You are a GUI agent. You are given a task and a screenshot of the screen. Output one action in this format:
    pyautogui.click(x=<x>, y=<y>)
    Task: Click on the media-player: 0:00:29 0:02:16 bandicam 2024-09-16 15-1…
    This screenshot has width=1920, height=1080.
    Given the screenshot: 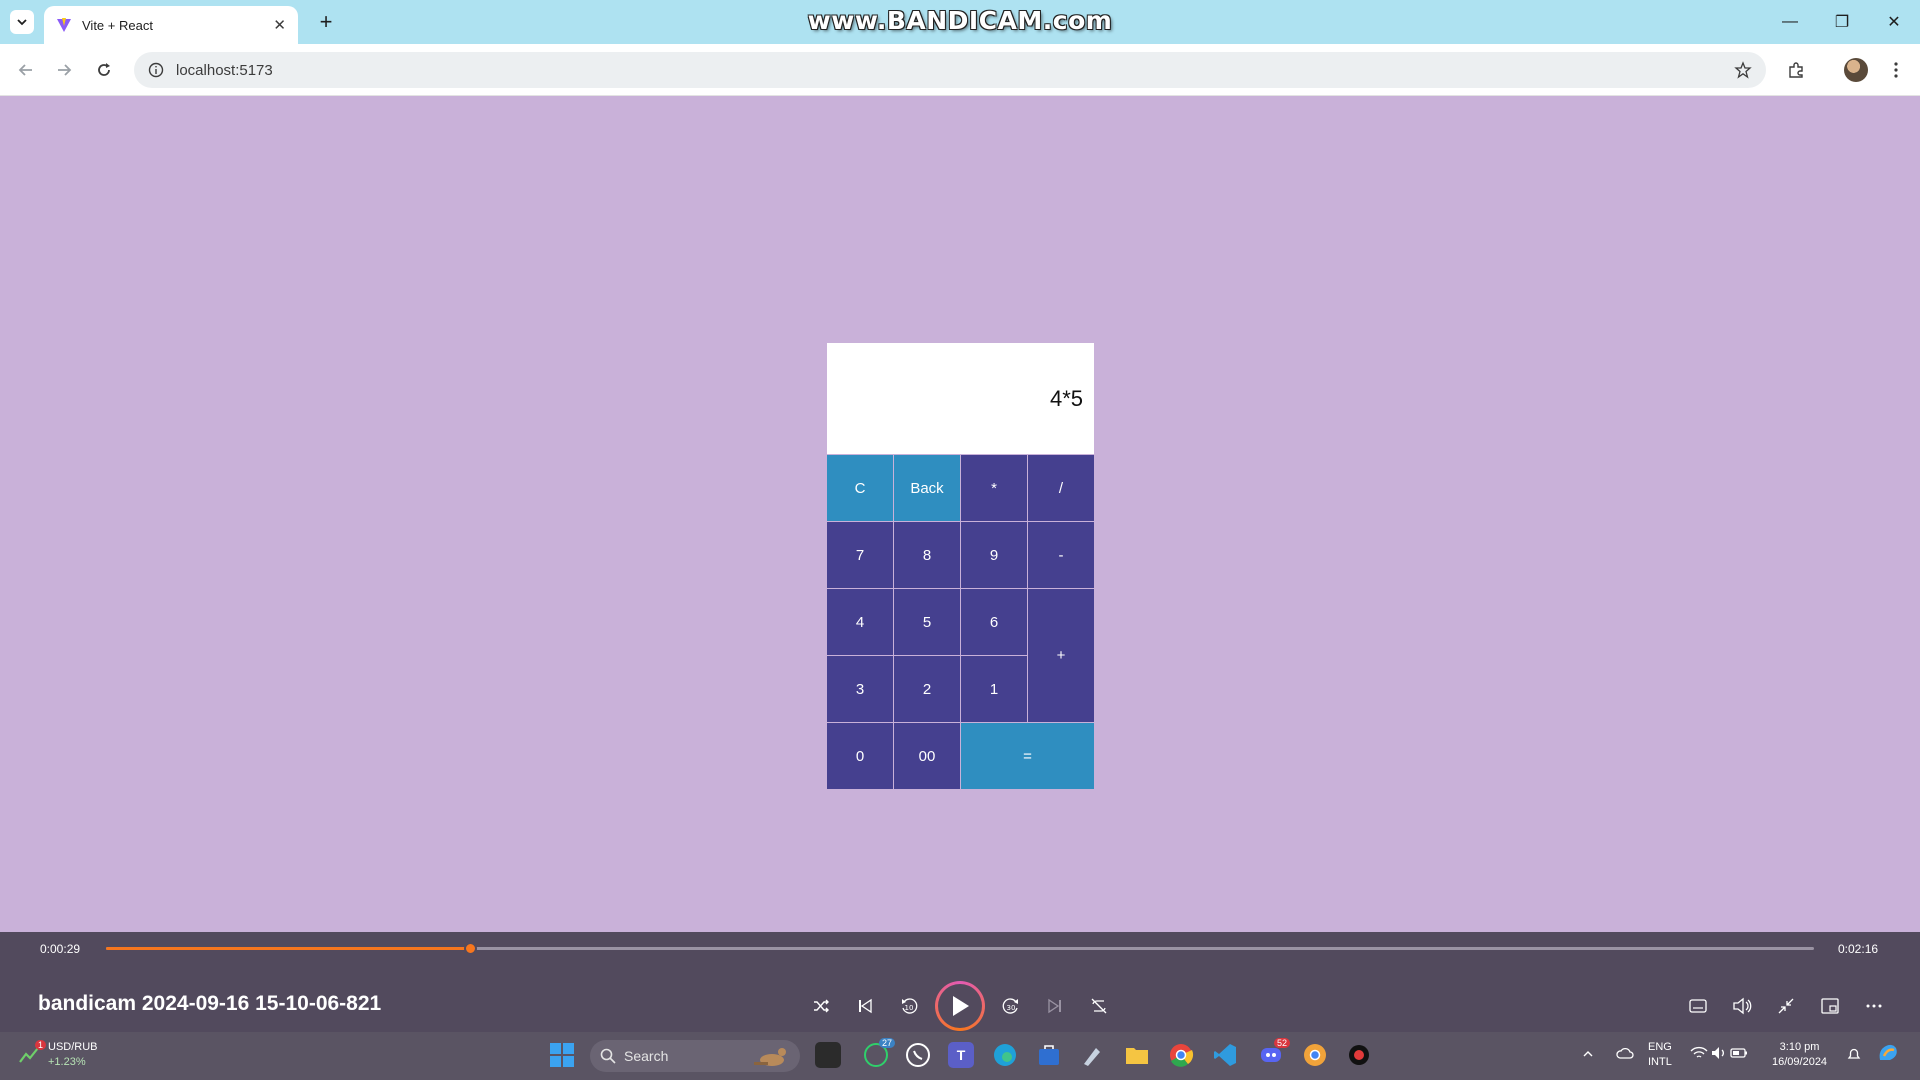 What is the action you would take?
    pyautogui.click(x=960, y=982)
    